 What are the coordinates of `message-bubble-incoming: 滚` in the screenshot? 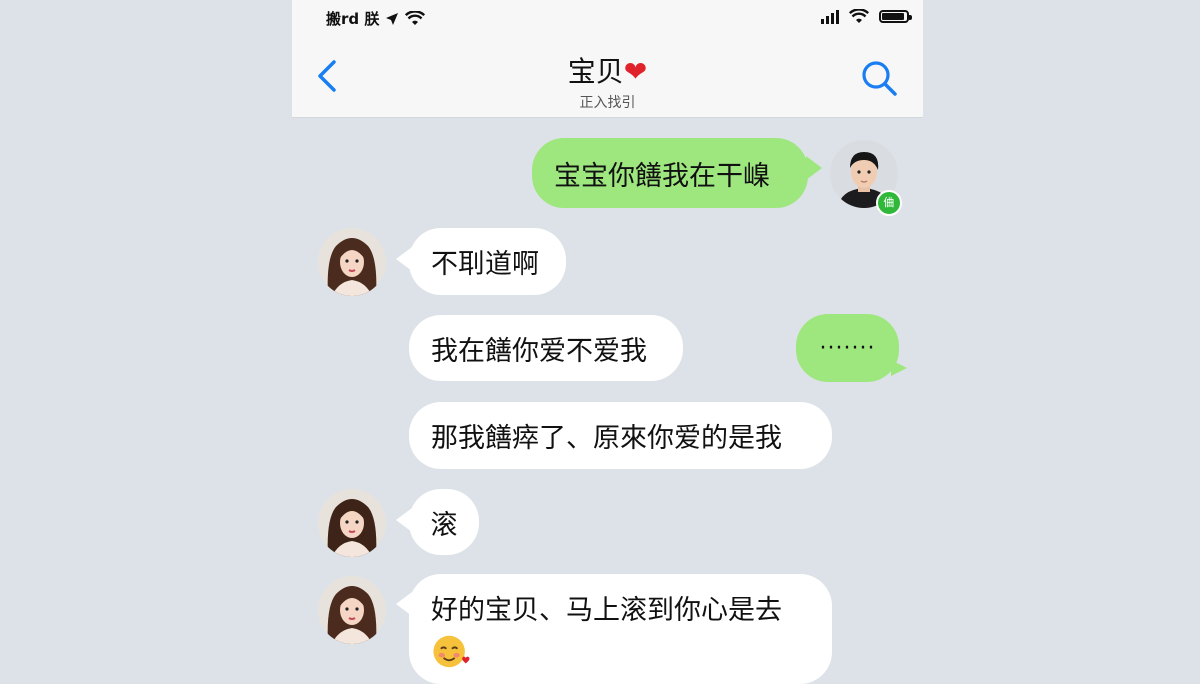 It's located at (444, 522).